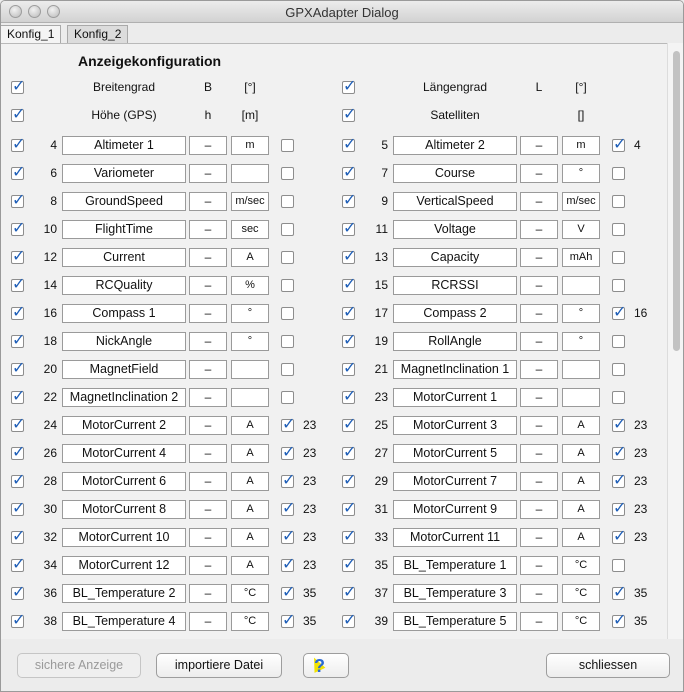  I want to click on safe-display-button: sichere Anzeige, so click(79, 665).